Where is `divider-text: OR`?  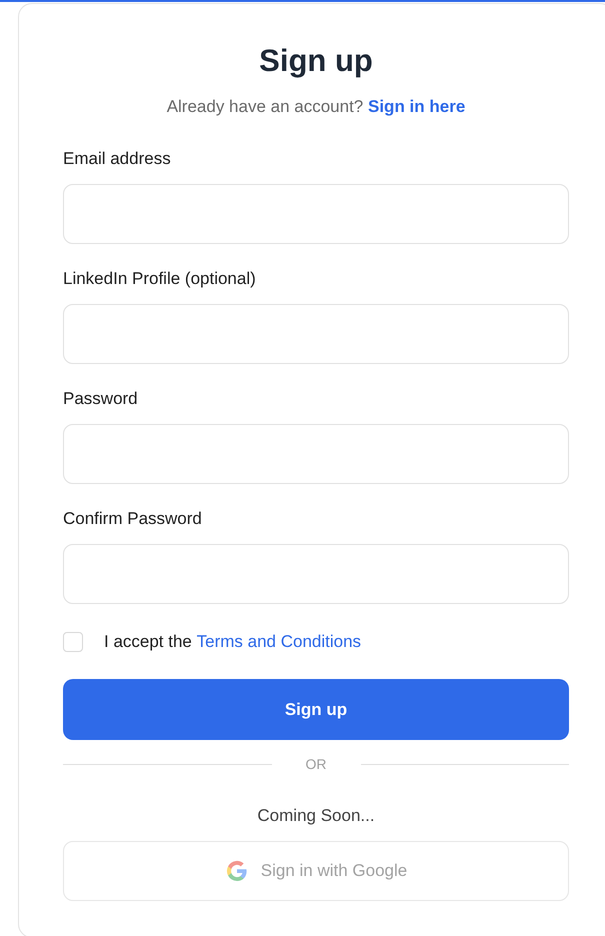 divider-text: OR is located at coordinates (316, 764).